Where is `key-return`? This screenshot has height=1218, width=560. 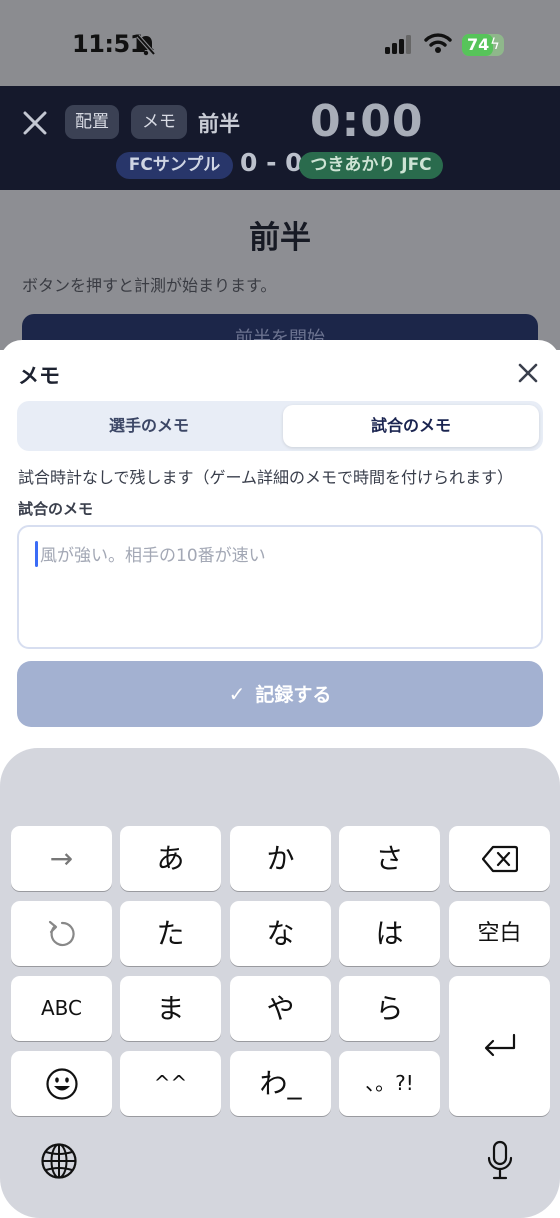
key-return is located at coordinates (499, 1046).